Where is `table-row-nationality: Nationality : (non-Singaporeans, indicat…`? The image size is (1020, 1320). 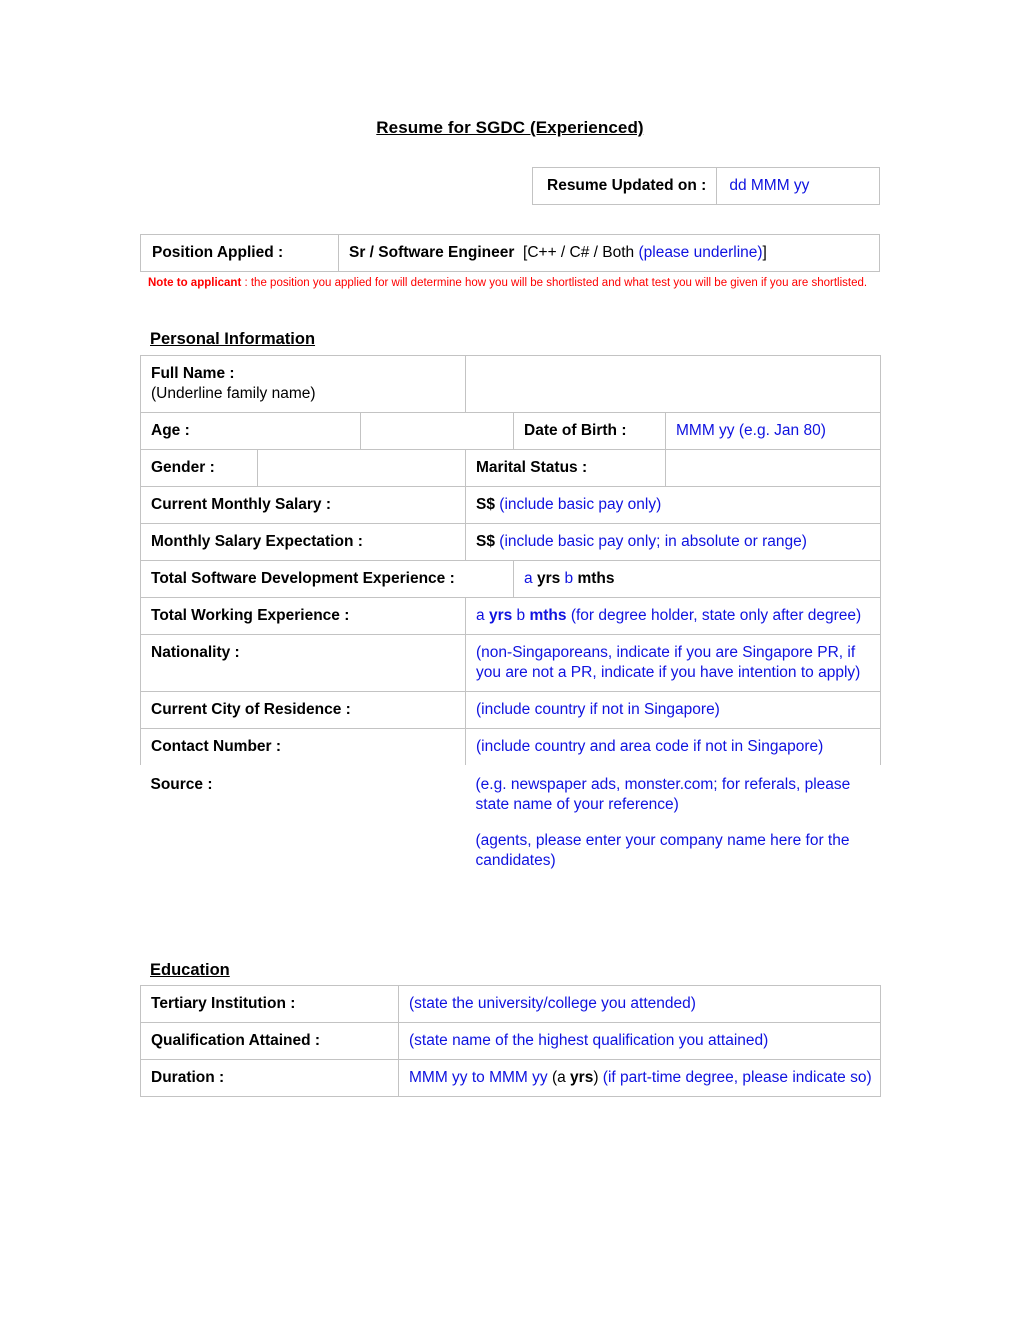 table-row-nationality: Nationality : (non-Singaporeans, indicat… is located at coordinates (510, 663).